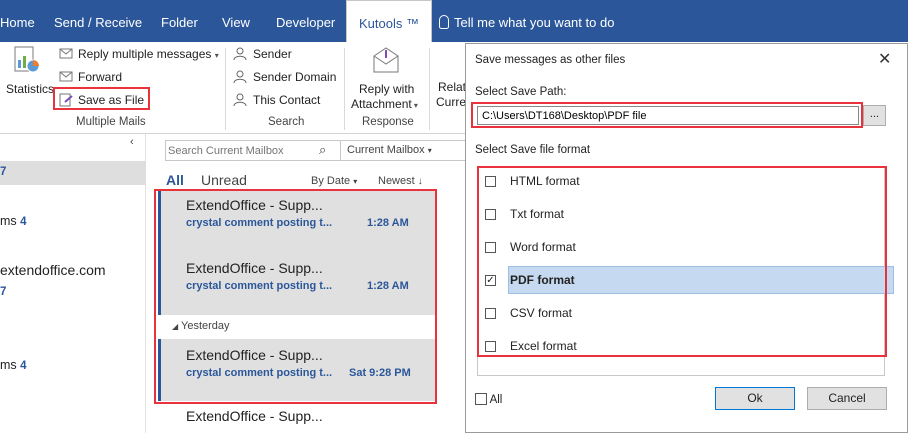 This screenshot has width=908, height=433. Describe the element at coordinates (444, 22) in the screenshot. I see `lightbulb-icon` at that location.